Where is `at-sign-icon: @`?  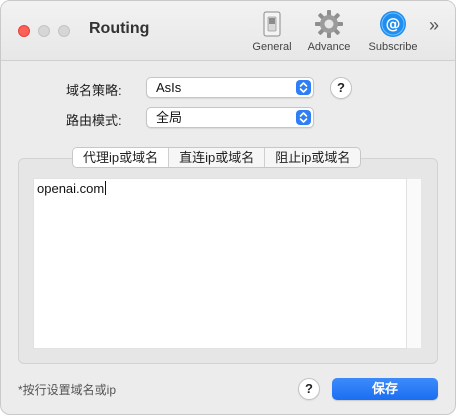 at-sign-icon: @ is located at coordinates (393, 24).